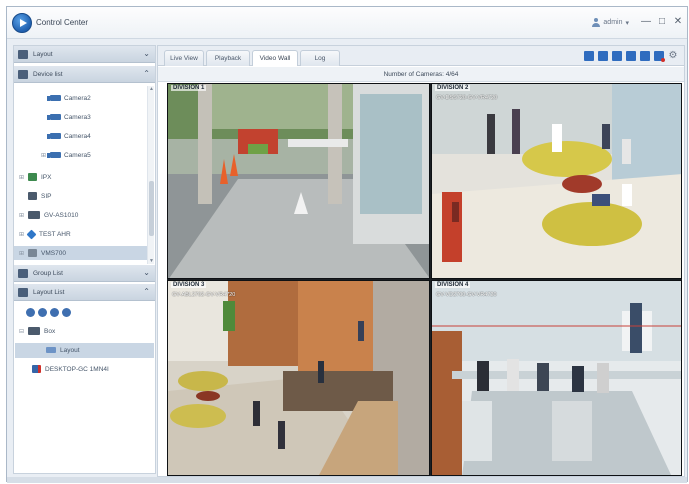  What do you see at coordinates (320, 58) in the screenshot?
I see `tab-log: Log` at bounding box center [320, 58].